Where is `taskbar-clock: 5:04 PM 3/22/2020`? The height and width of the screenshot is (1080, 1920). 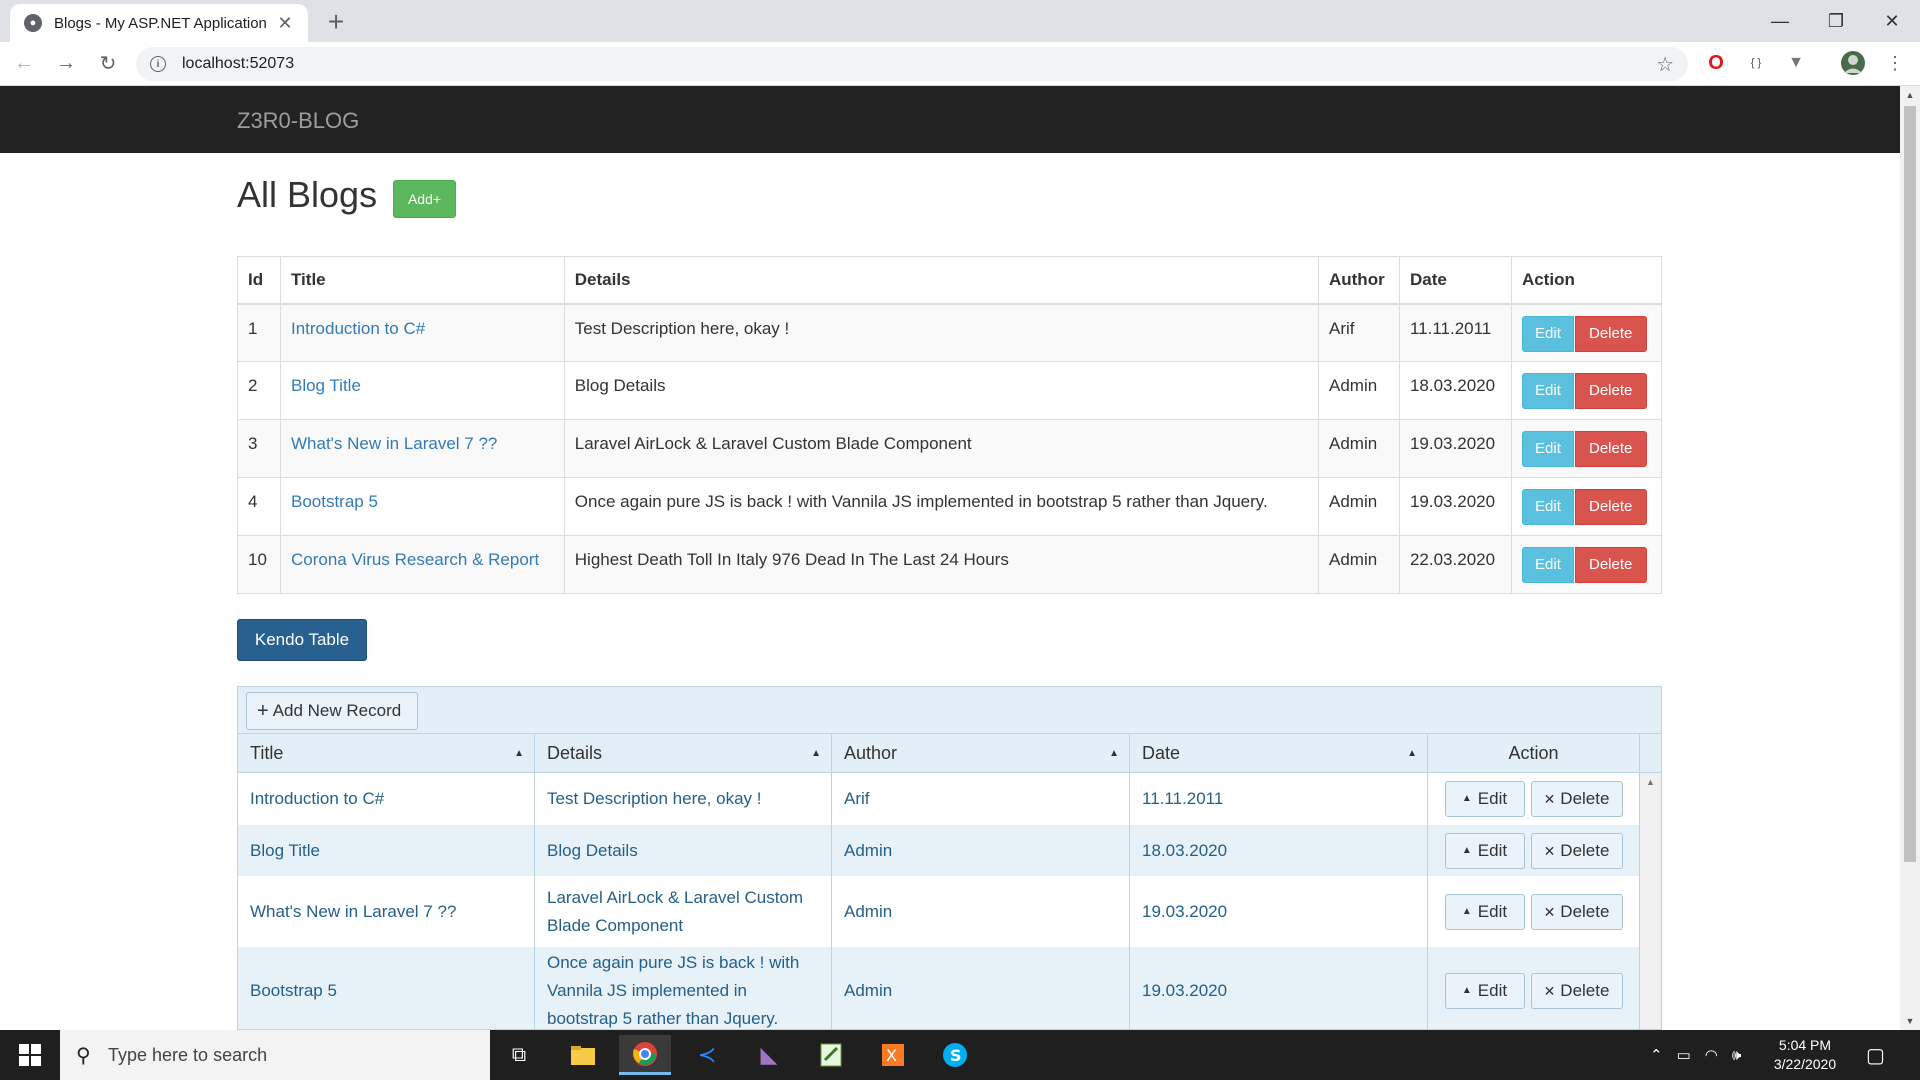 taskbar-clock: 5:04 PM 3/22/2020 is located at coordinates (1805, 1055).